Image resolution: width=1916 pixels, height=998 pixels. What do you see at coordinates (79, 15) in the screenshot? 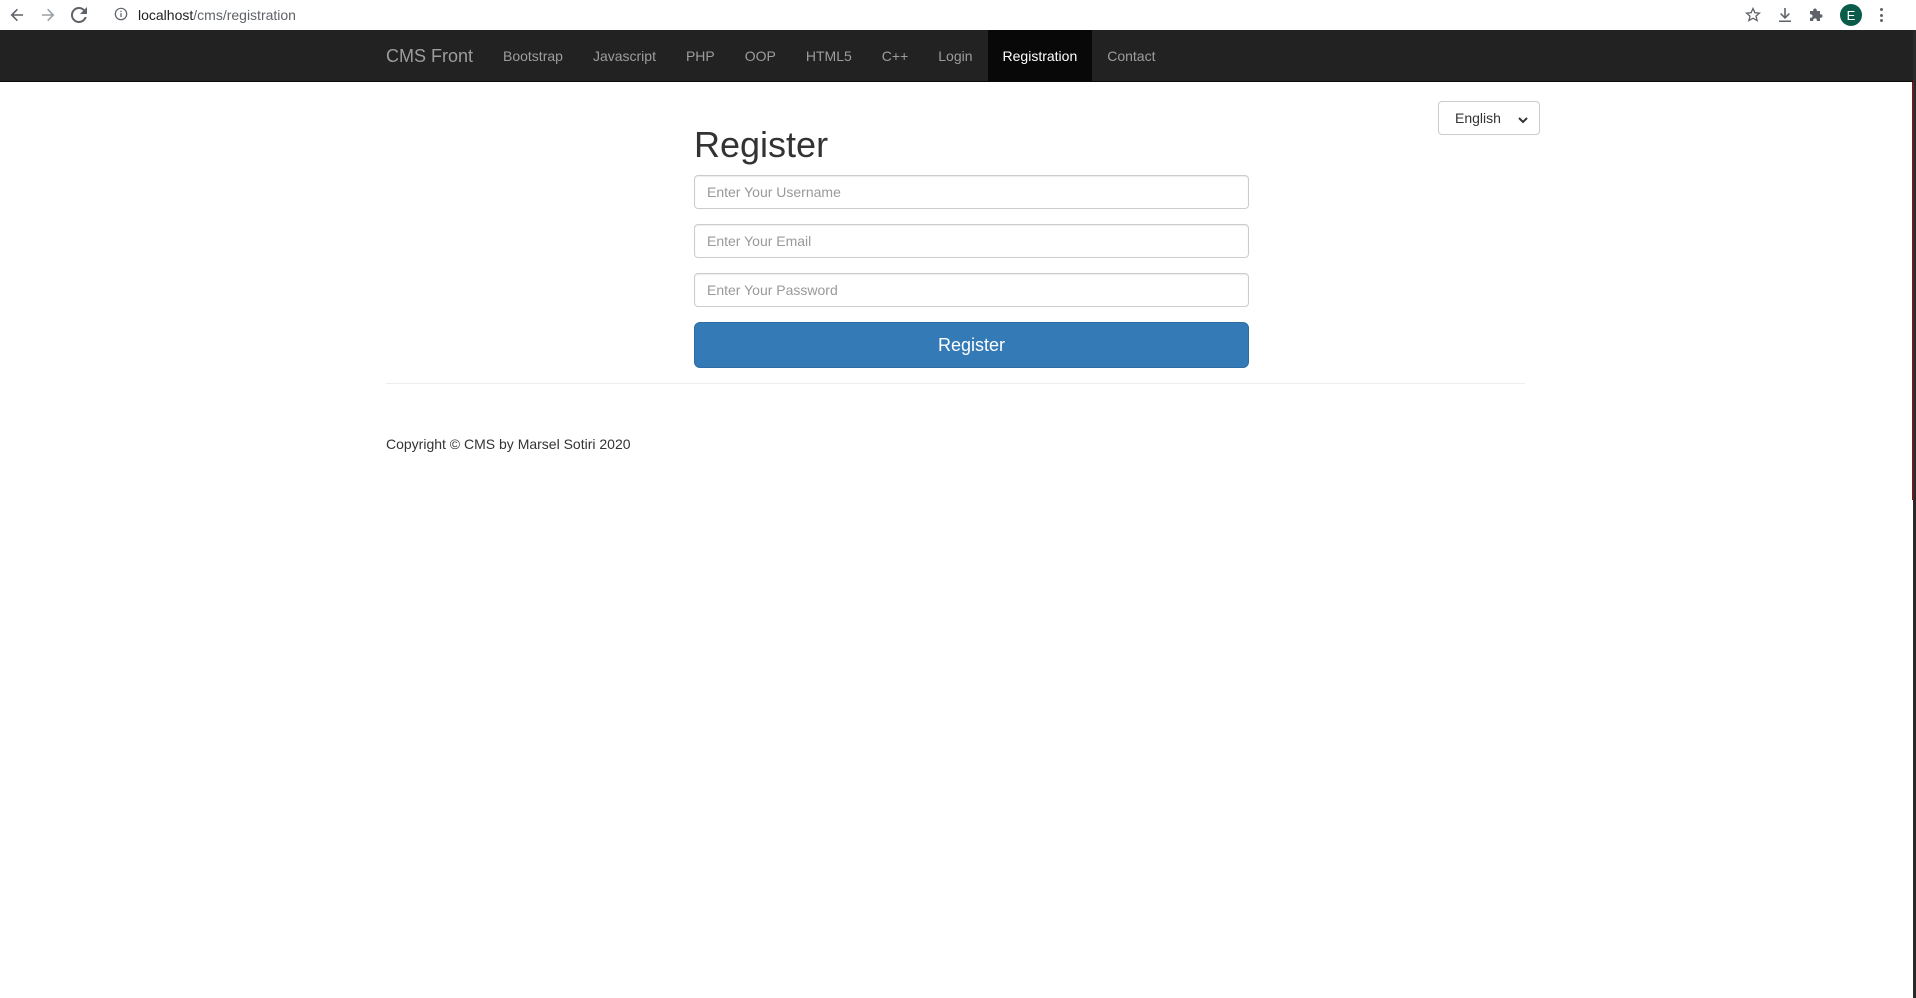
I see `reload-icon` at bounding box center [79, 15].